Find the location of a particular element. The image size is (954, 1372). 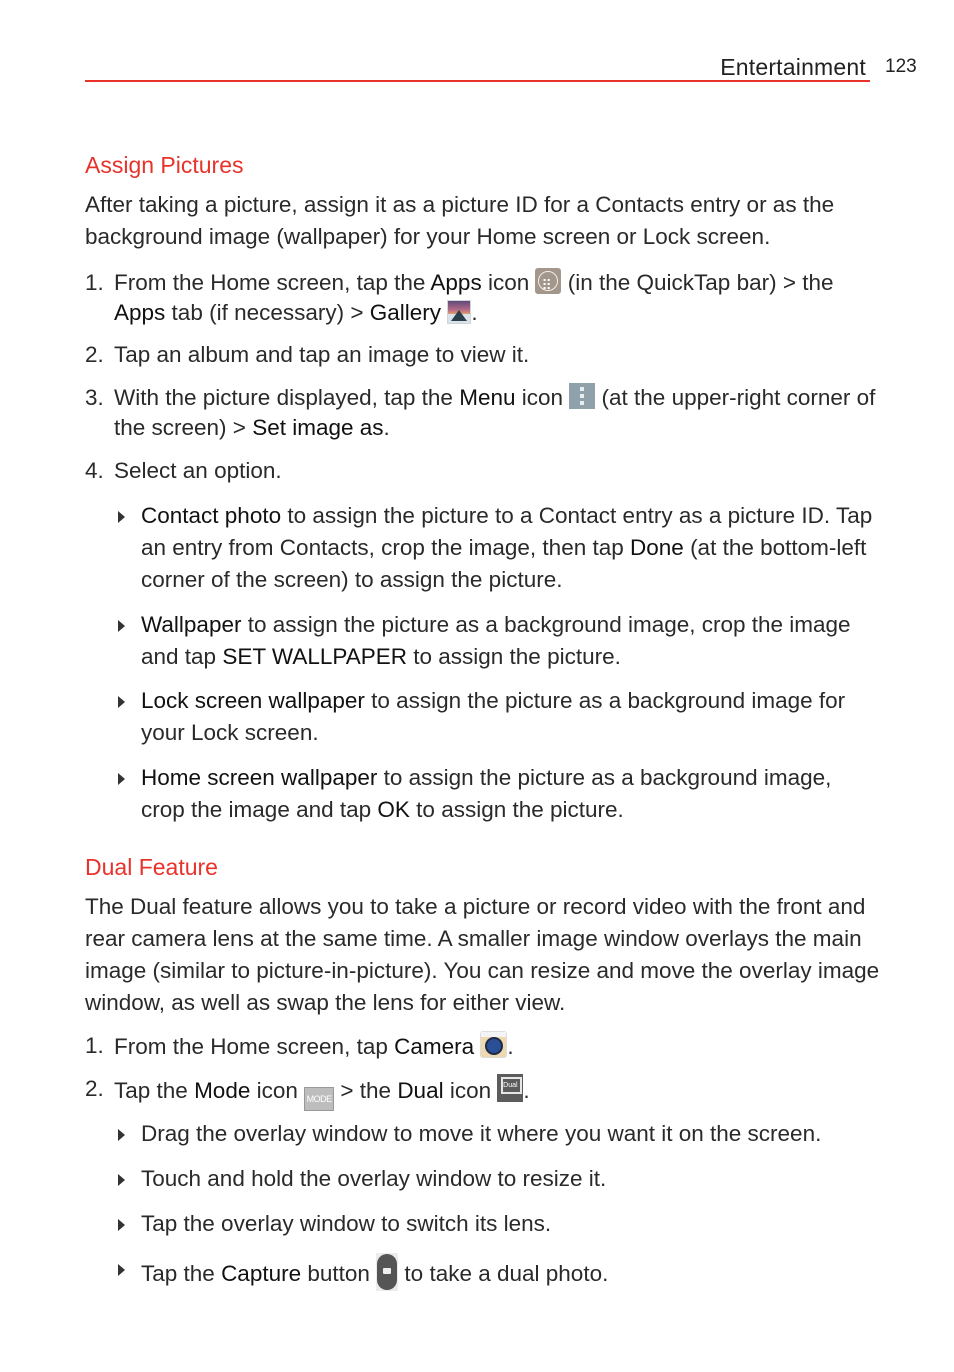

header-rule is located at coordinates (477, 81).